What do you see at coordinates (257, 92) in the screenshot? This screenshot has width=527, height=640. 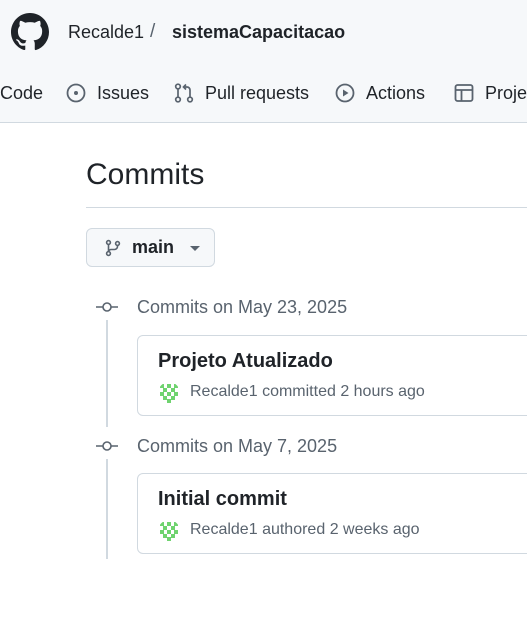 I see `tab-pull-requests-label: Pull requests` at bounding box center [257, 92].